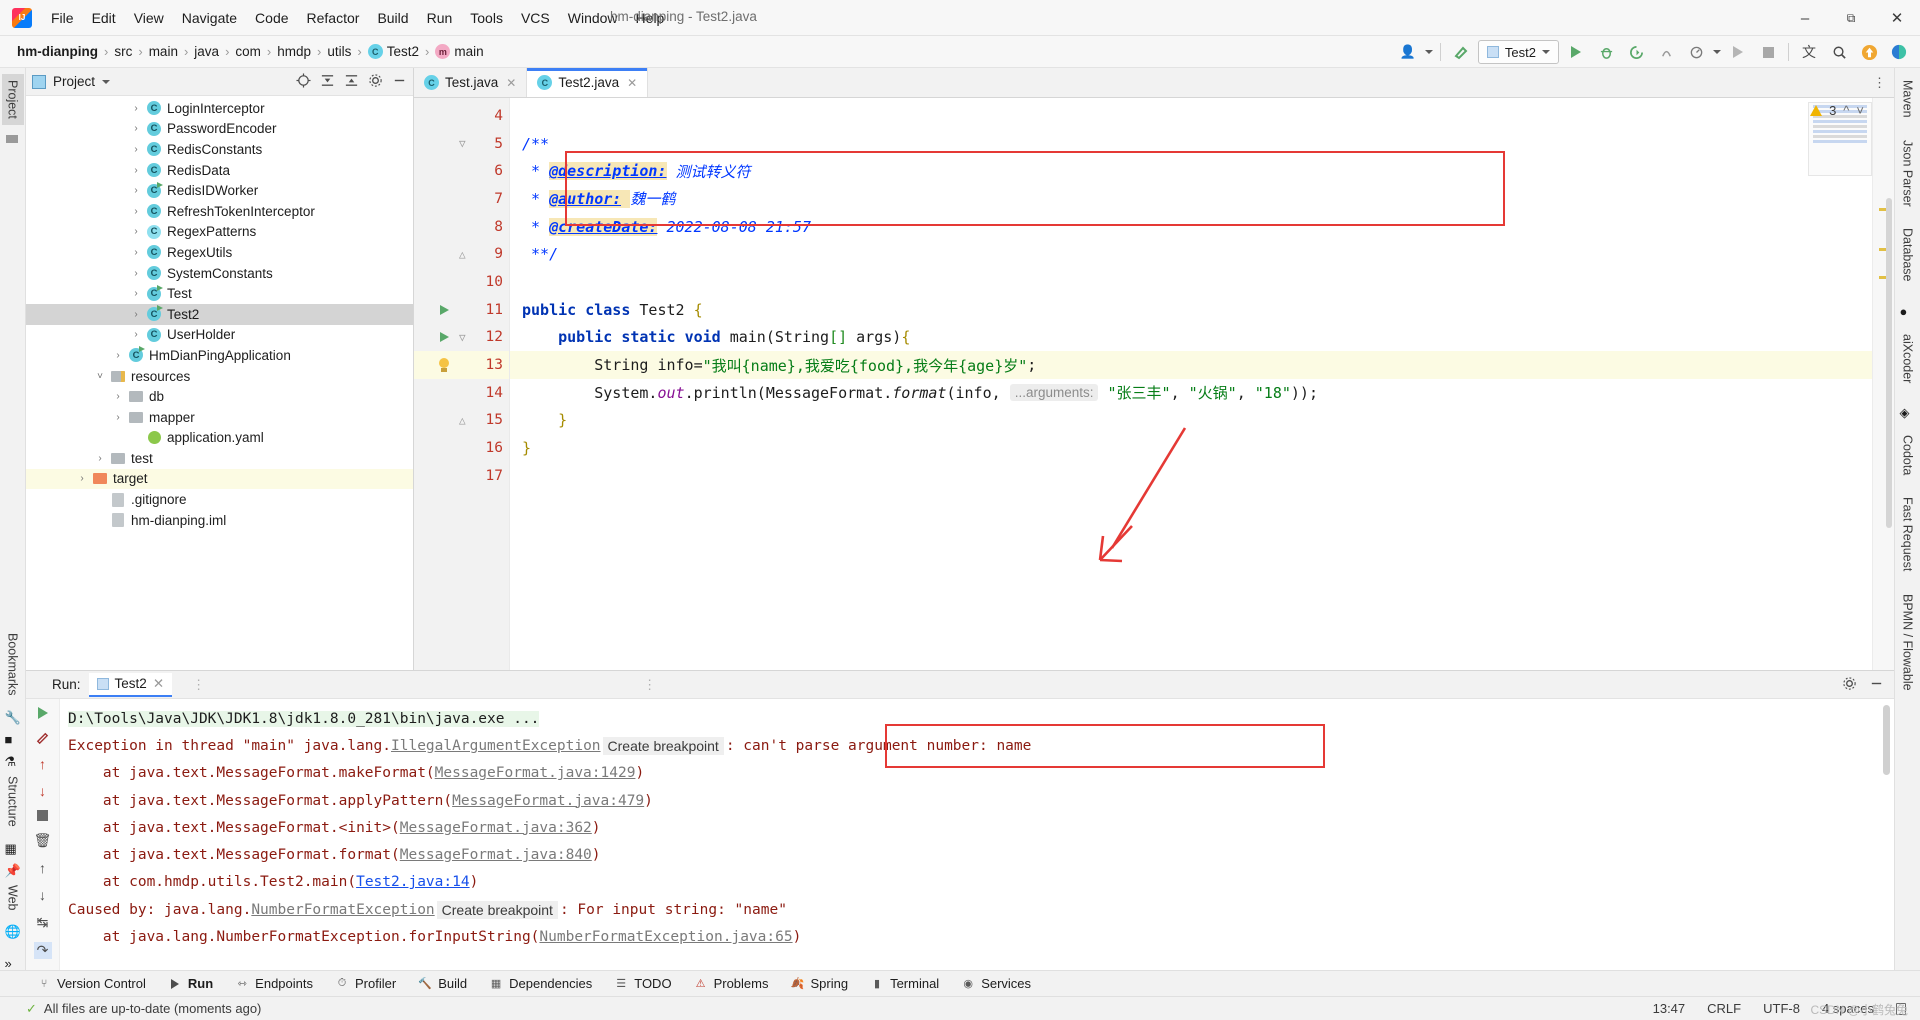  Describe the element at coordinates (1908, 311) in the screenshot. I see `database-icon: ●` at that location.